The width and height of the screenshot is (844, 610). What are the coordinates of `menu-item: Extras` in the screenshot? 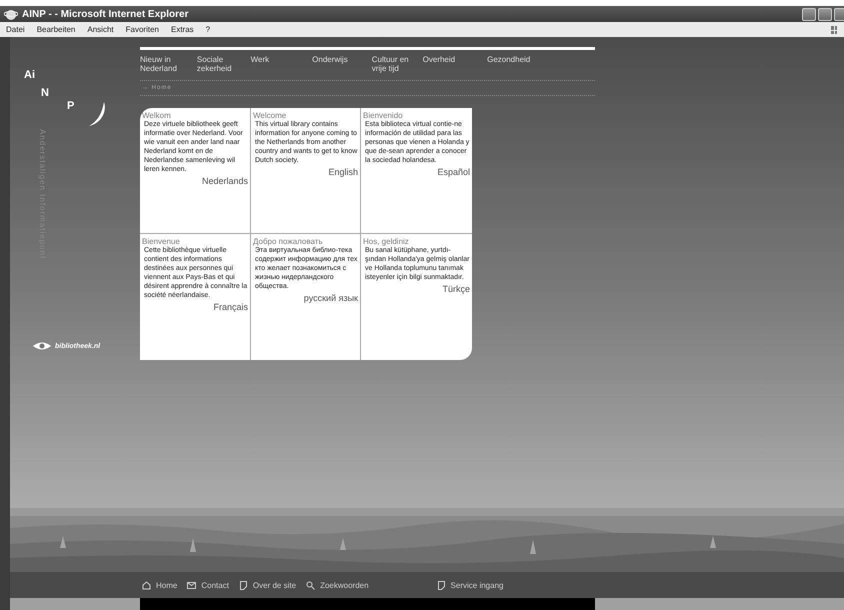 It's located at (182, 29).